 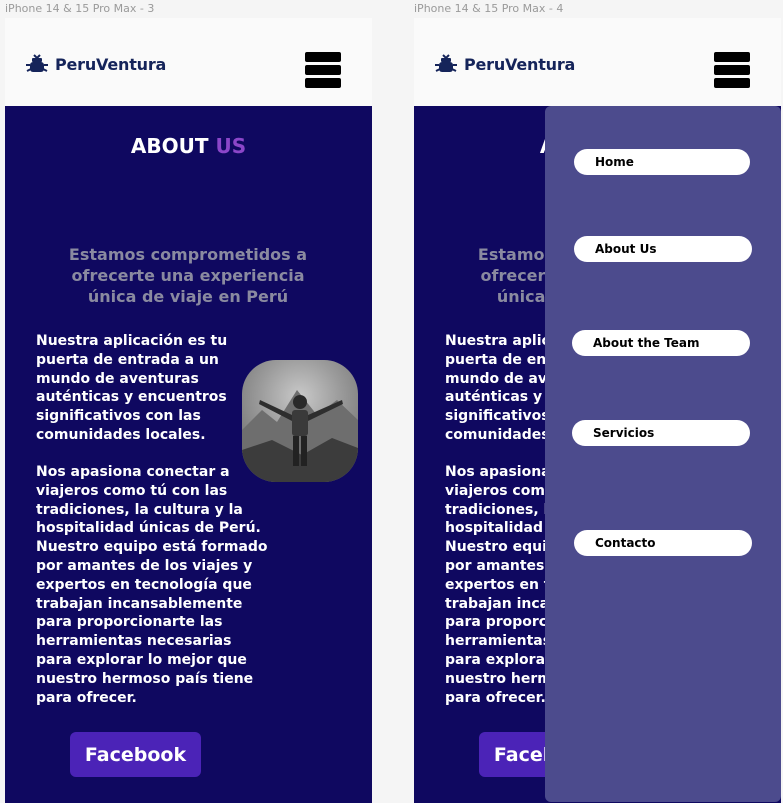 I want to click on page-title: ABOUT US, so click(x=188, y=146).